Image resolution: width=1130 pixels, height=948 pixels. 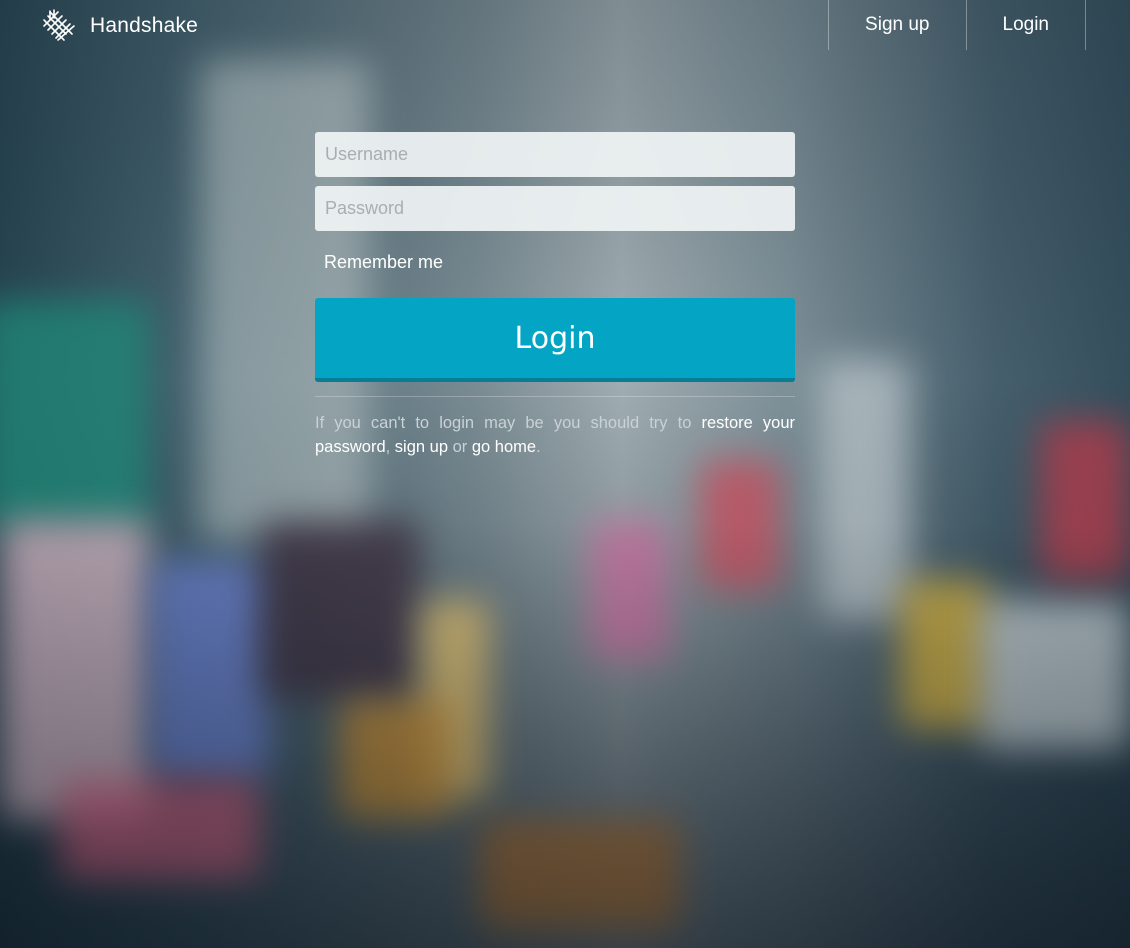 I want to click on remember-me-toggle: Remember me, so click(x=555, y=262).